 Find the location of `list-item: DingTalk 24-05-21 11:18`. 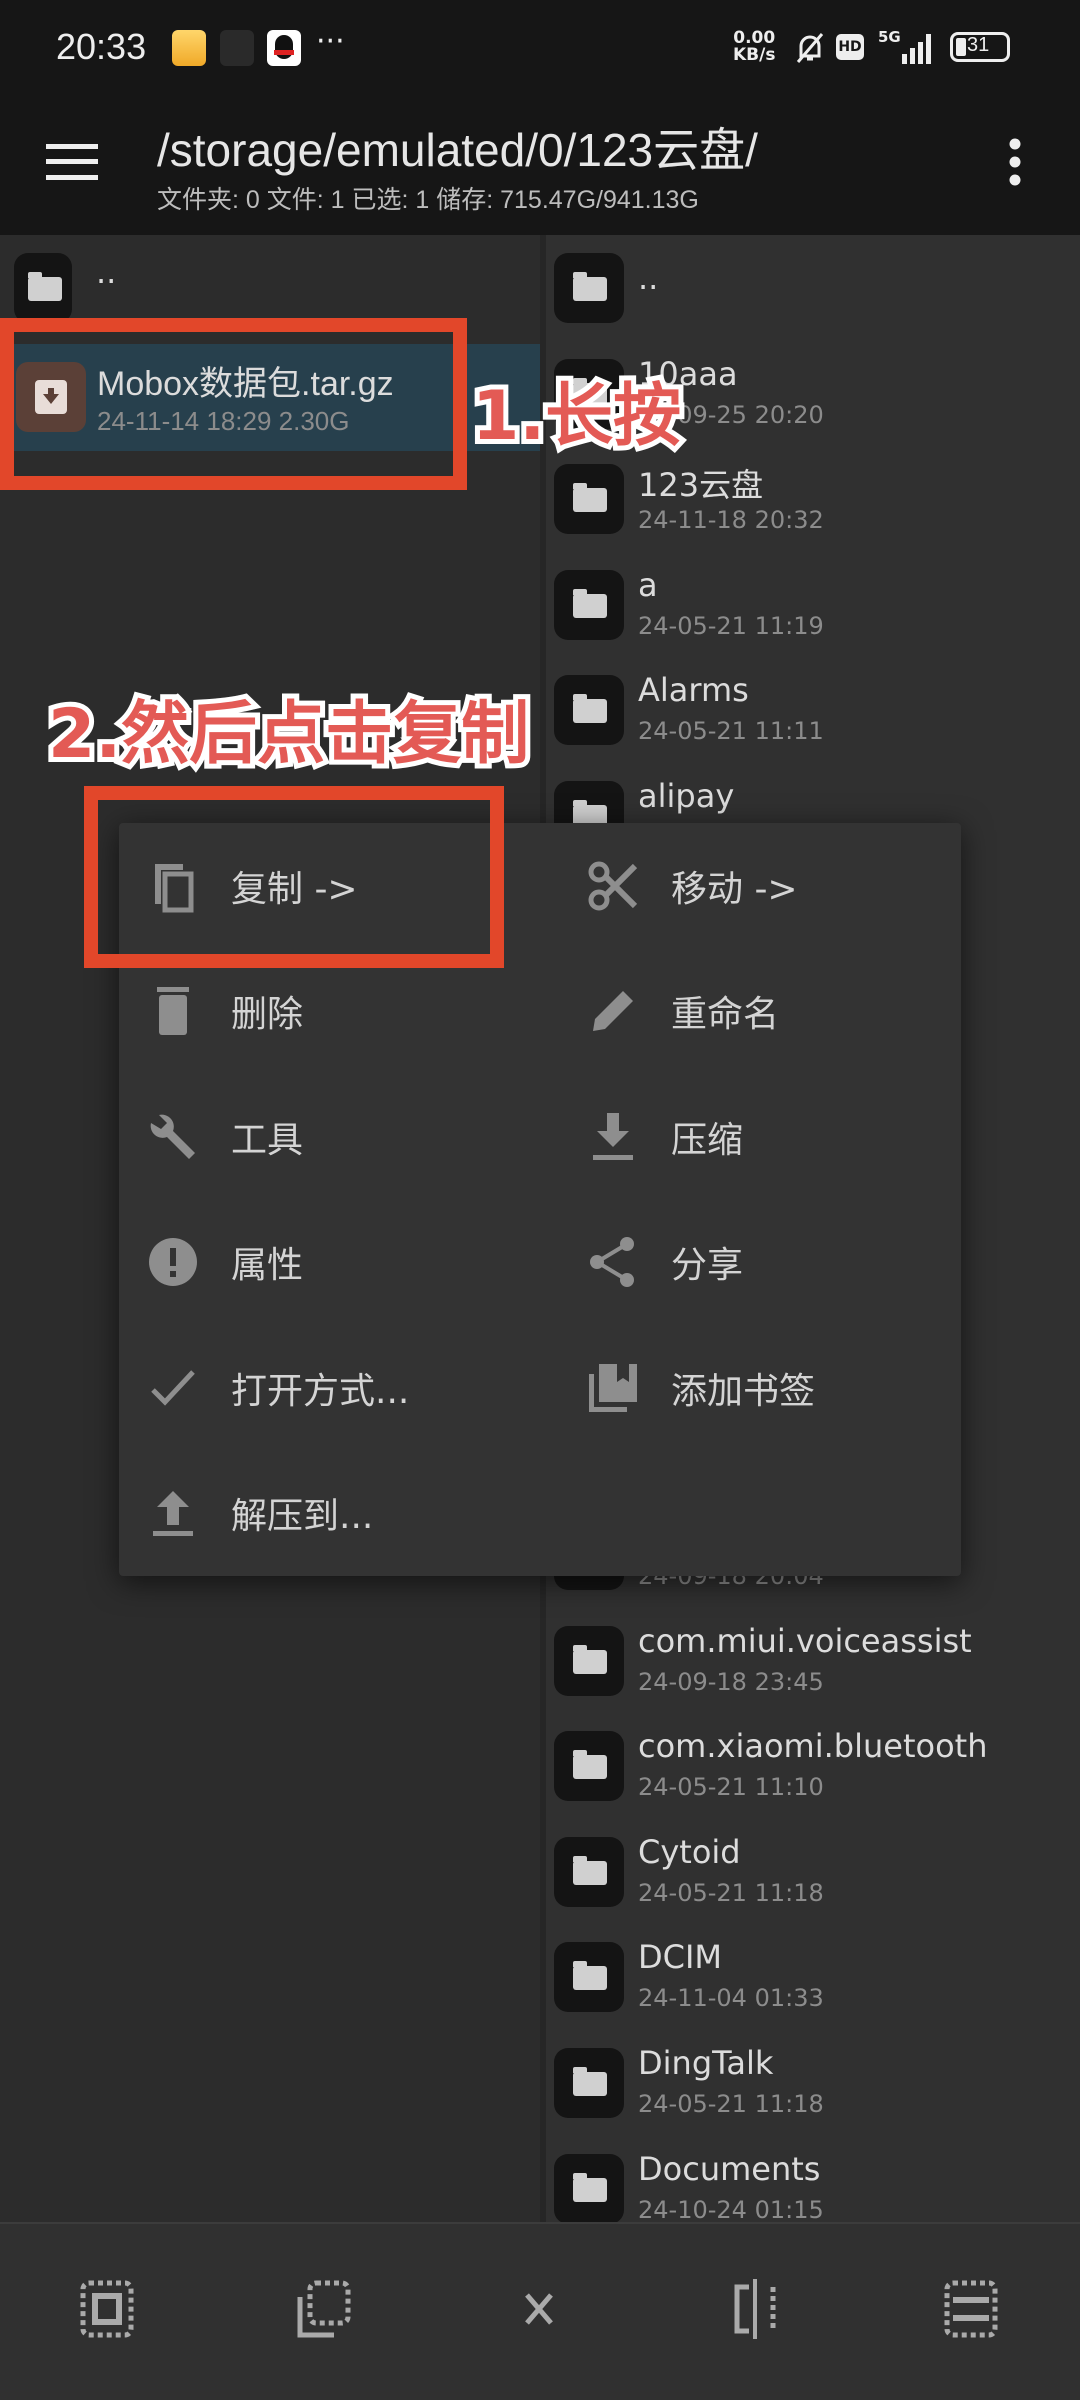

list-item: DingTalk 24-05-21 11:18 is located at coordinates (813, 2083).